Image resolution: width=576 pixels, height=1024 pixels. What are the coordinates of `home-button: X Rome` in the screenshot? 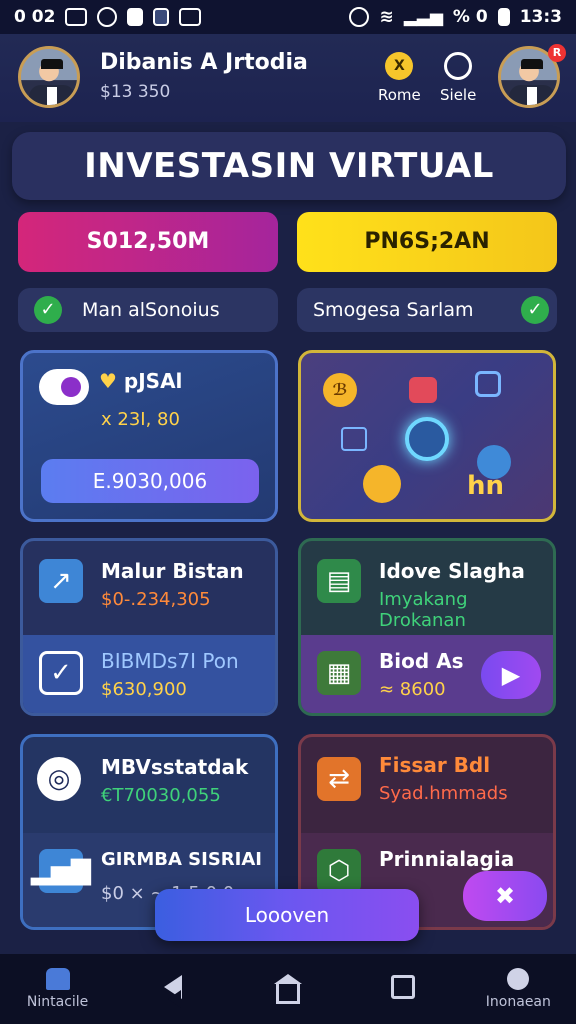 It's located at (399, 78).